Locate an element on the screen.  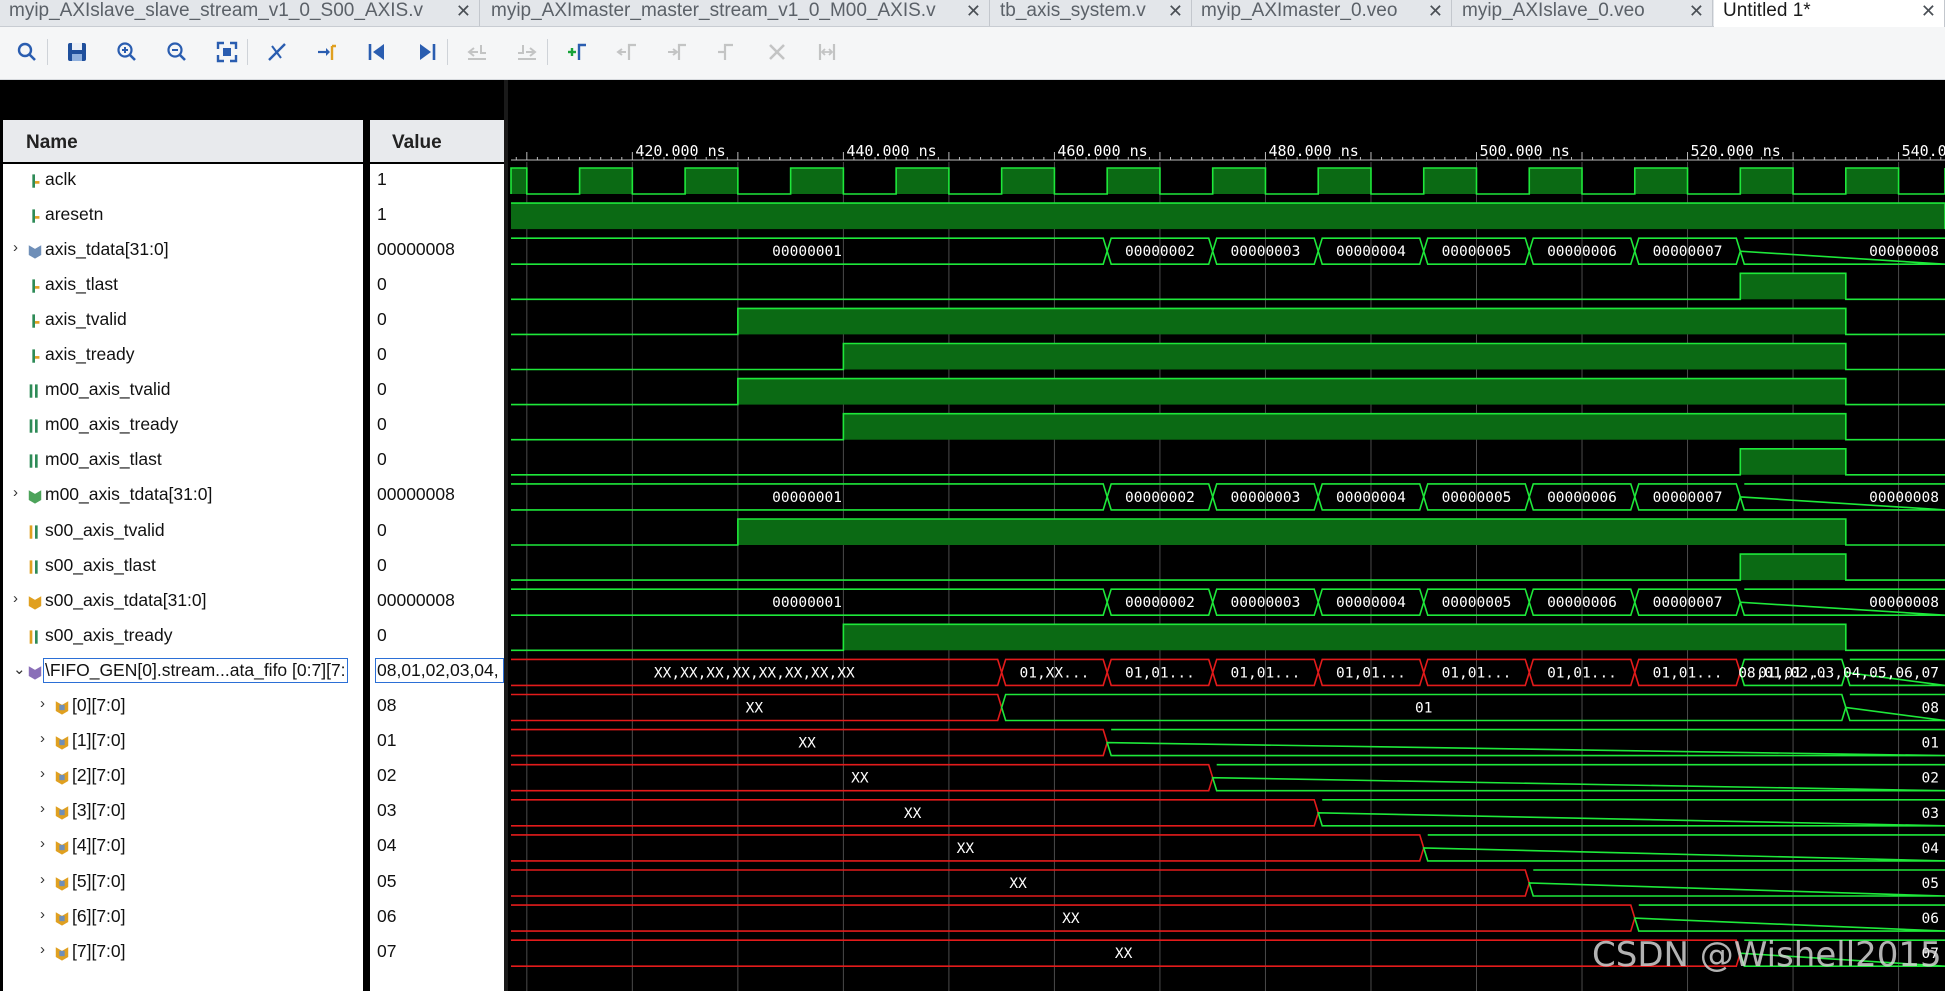
signal-value: 08,01,02,03,04, is located at coordinates (439, 670).